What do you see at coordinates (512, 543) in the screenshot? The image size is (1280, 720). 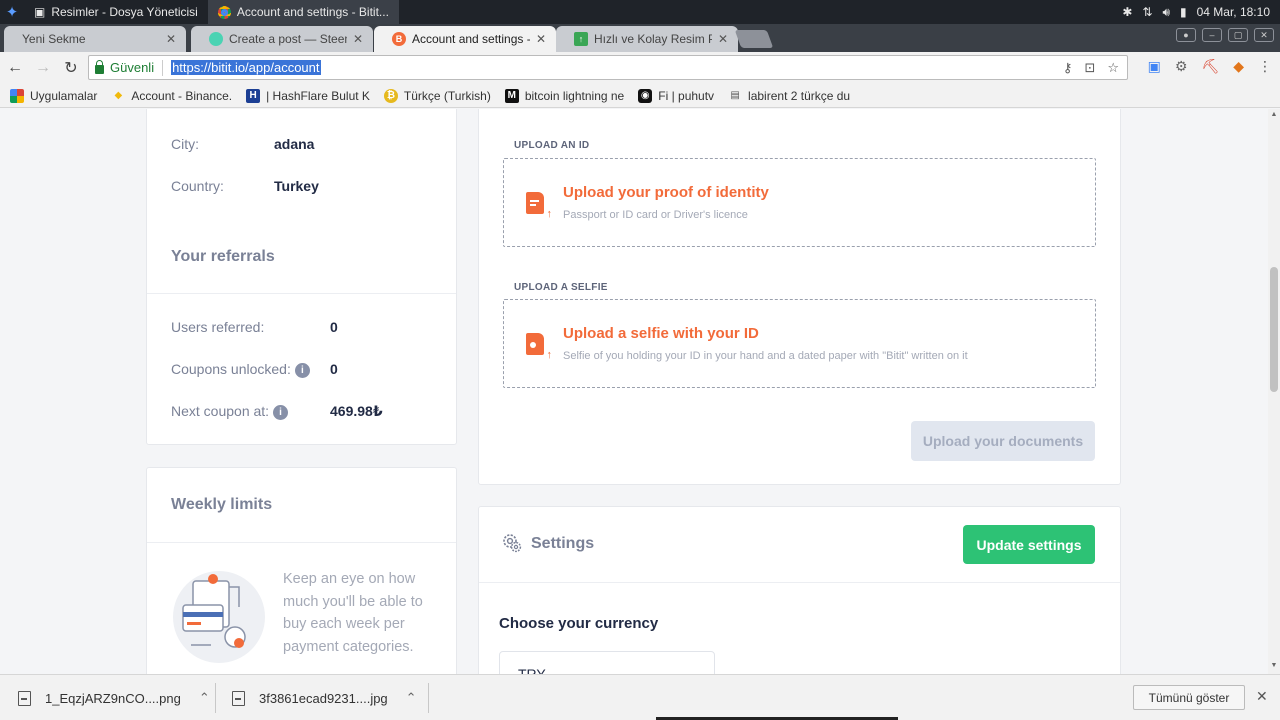 I see `settings-gears-icon` at bounding box center [512, 543].